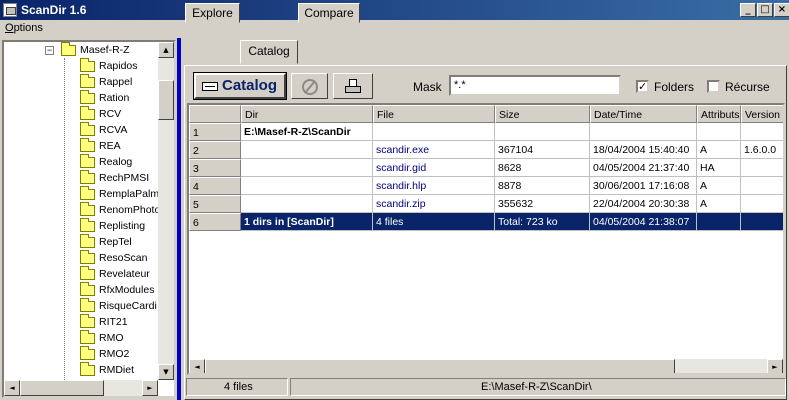  I want to click on tree-item-label: ResoScan, so click(123, 258).